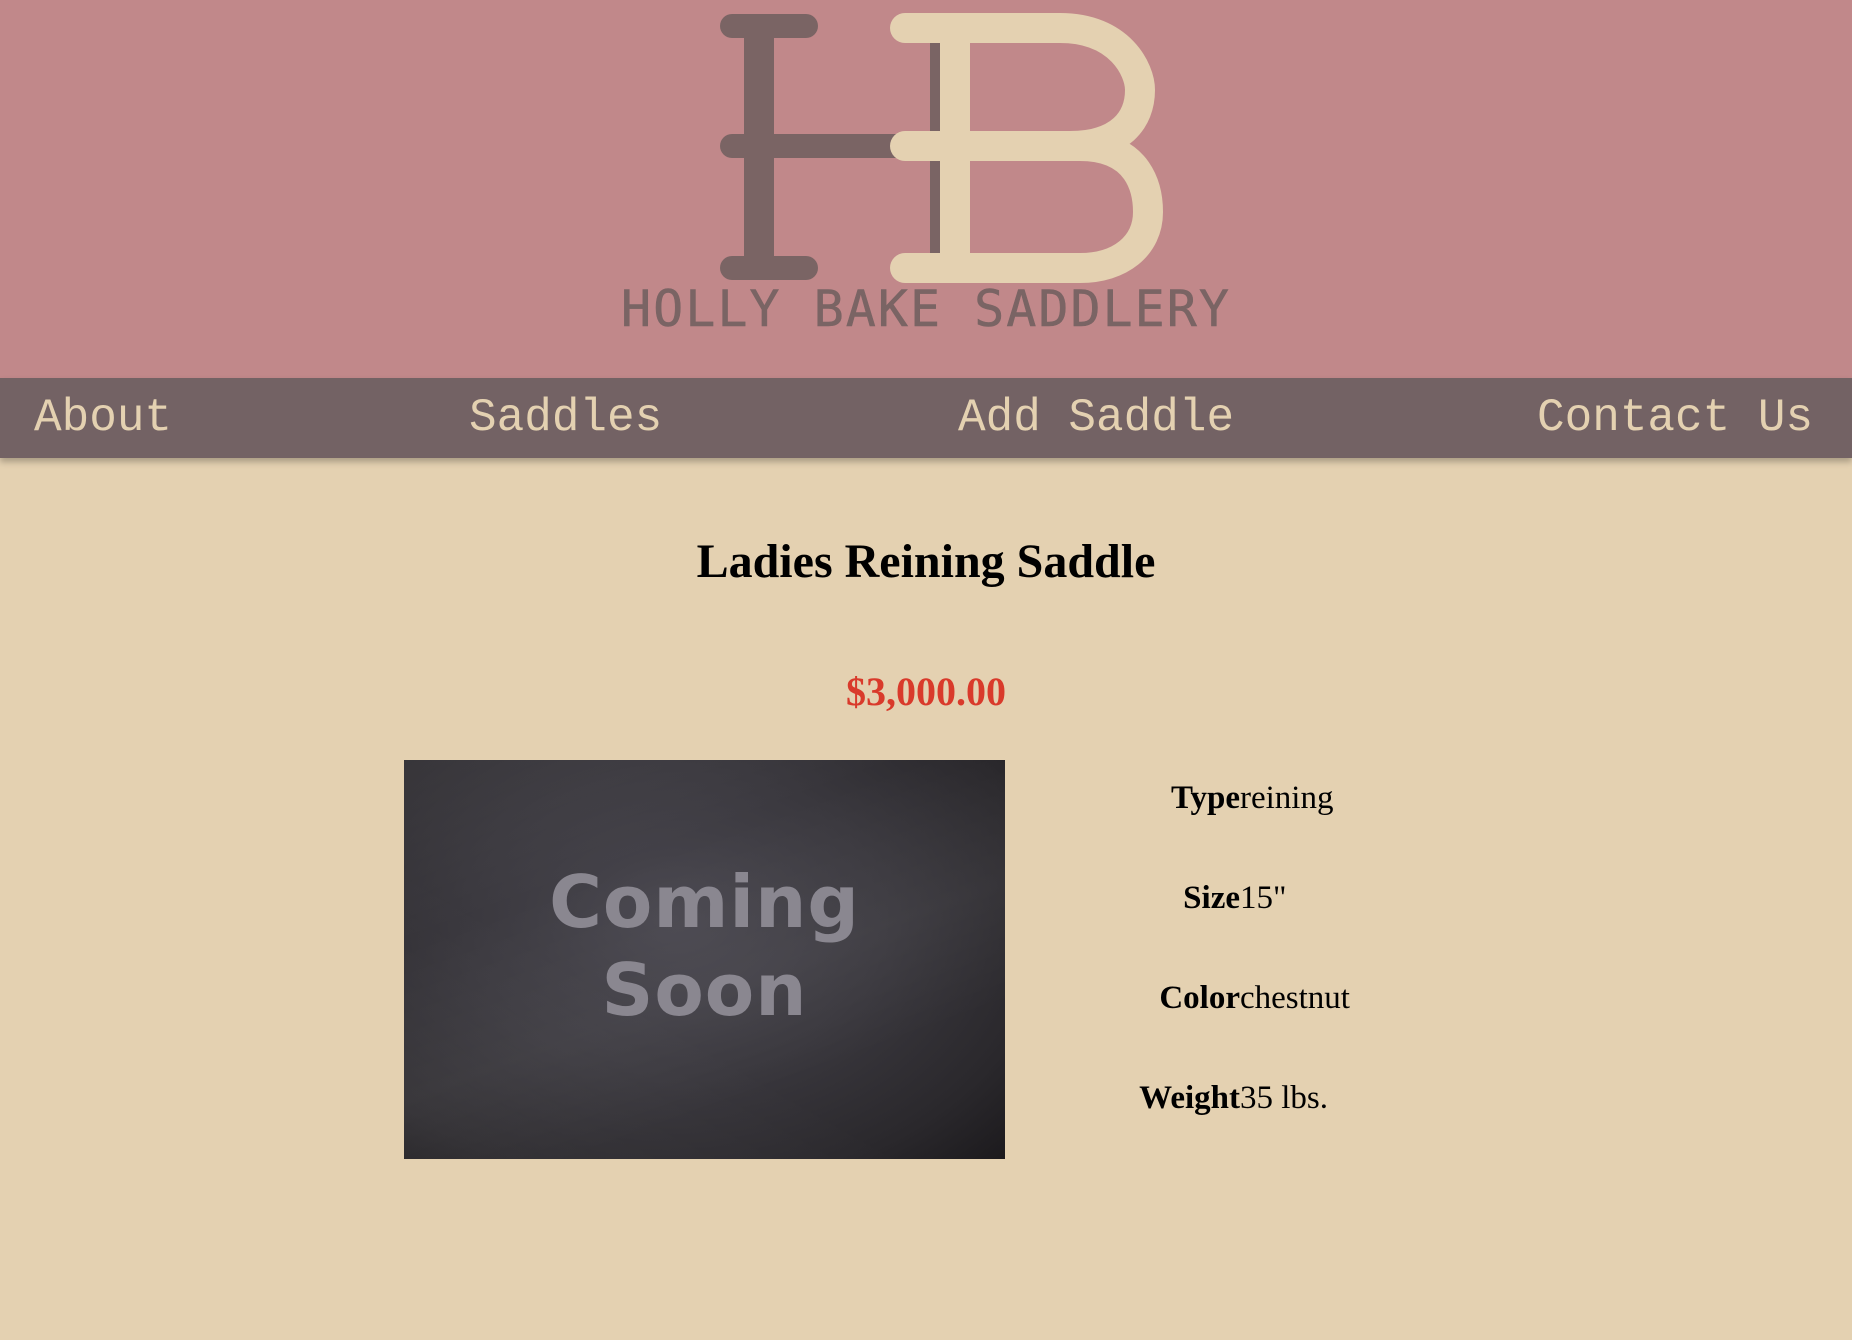 The height and width of the screenshot is (1340, 1852). What do you see at coordinates (1096, 418) in the screenshot?
I see `nav-add-saddle: Add Saddle` at bounding box center [1096, 418].